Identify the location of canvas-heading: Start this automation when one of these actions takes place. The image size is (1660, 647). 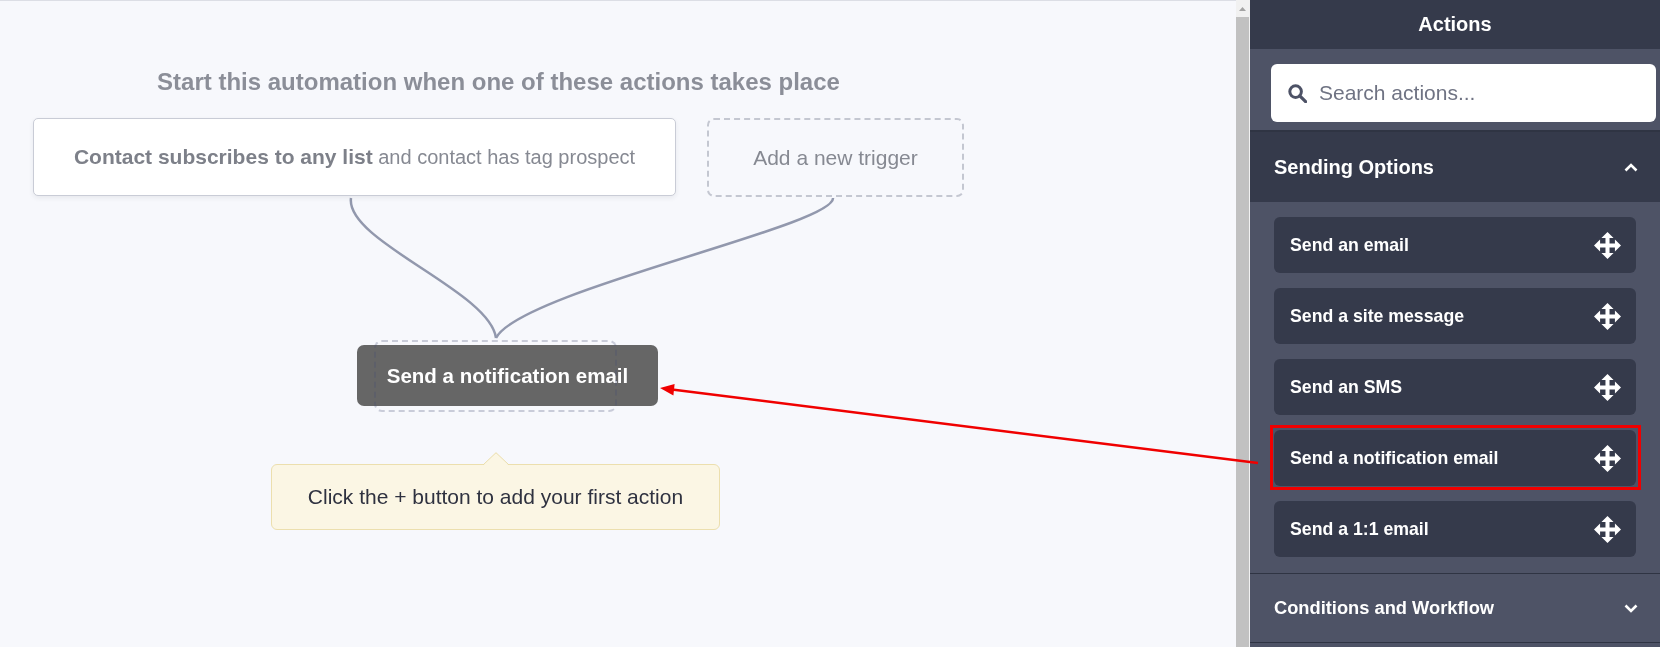
(498, 82).